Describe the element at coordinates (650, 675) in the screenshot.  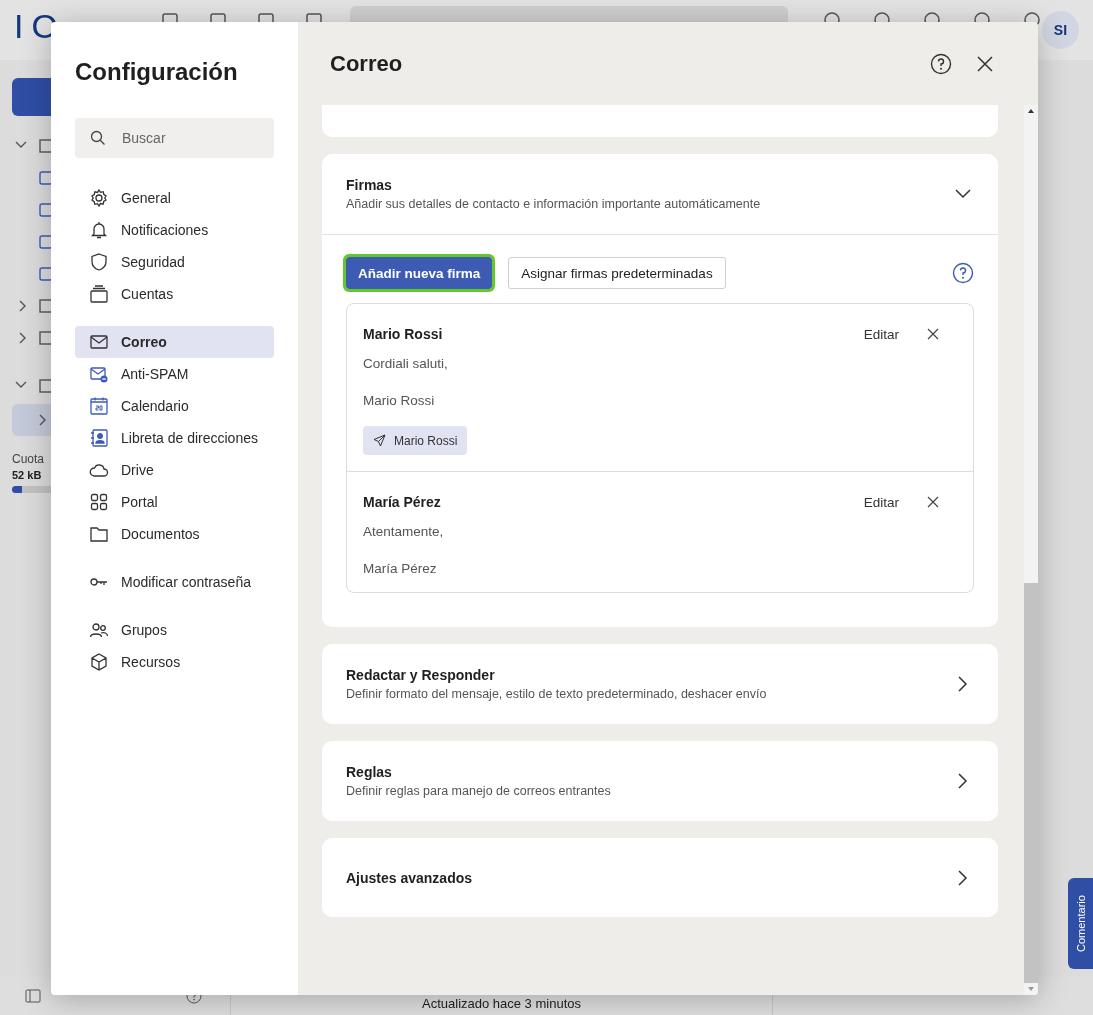
I see `section-title: Redactar y Responder` at that location.